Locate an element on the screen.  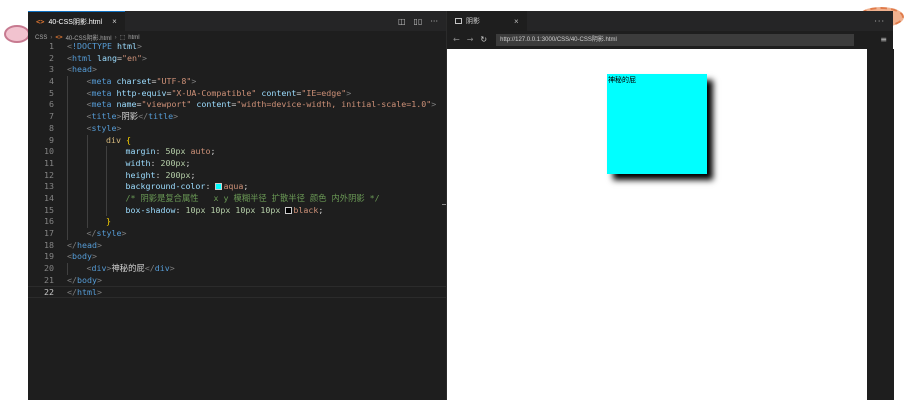
code-line: 22 </html> is located at coordinates (237, 292).